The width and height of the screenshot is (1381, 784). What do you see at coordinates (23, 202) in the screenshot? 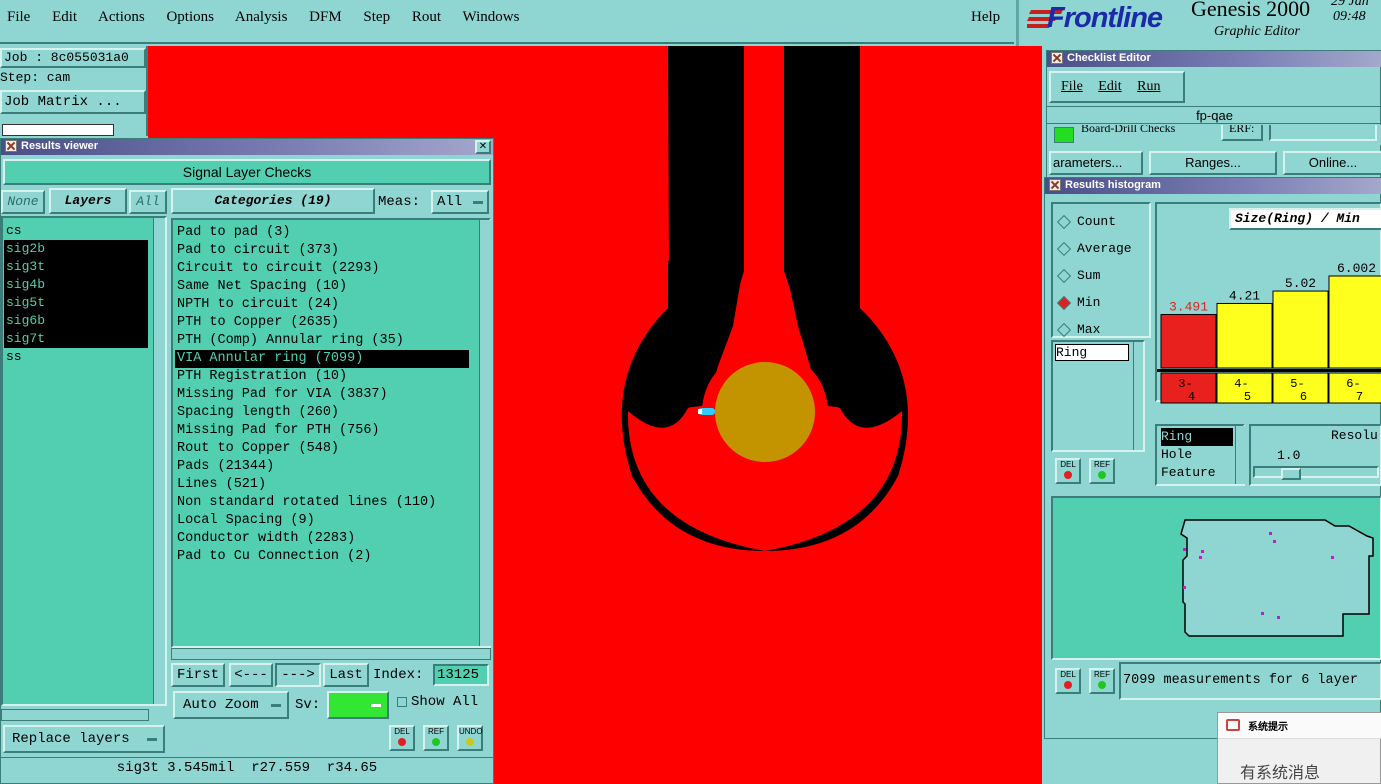
I see `none-button: None` at bounding box center [23, 202].